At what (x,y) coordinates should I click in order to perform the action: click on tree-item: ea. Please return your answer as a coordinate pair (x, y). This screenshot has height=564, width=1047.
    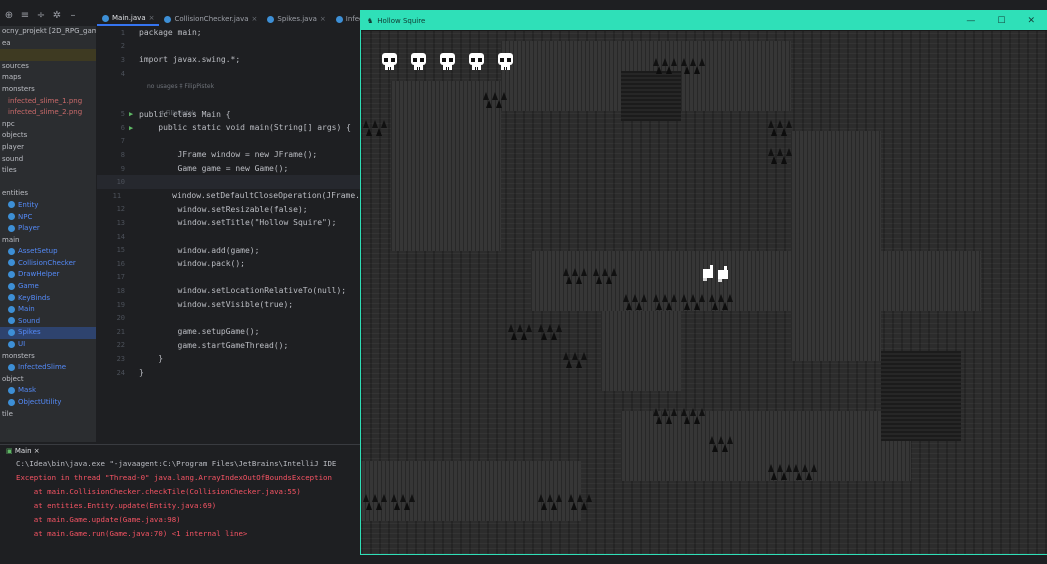
    Looking at the image, I should click on (48, 44).